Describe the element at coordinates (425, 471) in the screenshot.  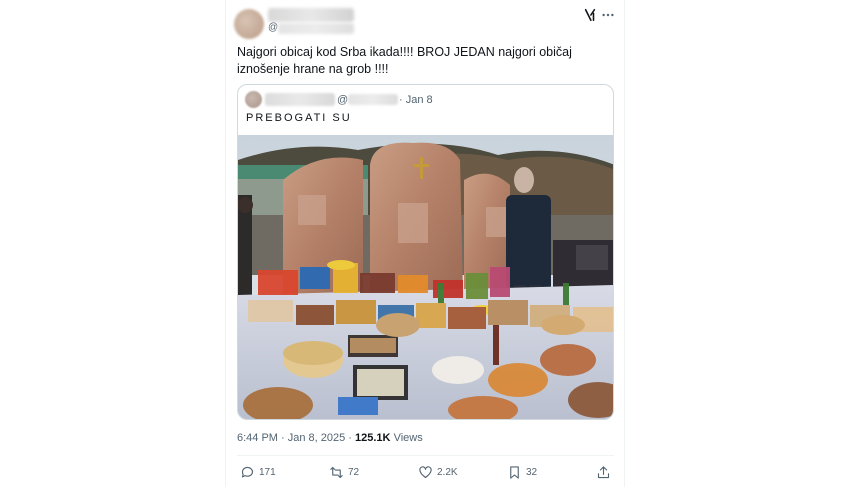
I see `like-icon` at that location.